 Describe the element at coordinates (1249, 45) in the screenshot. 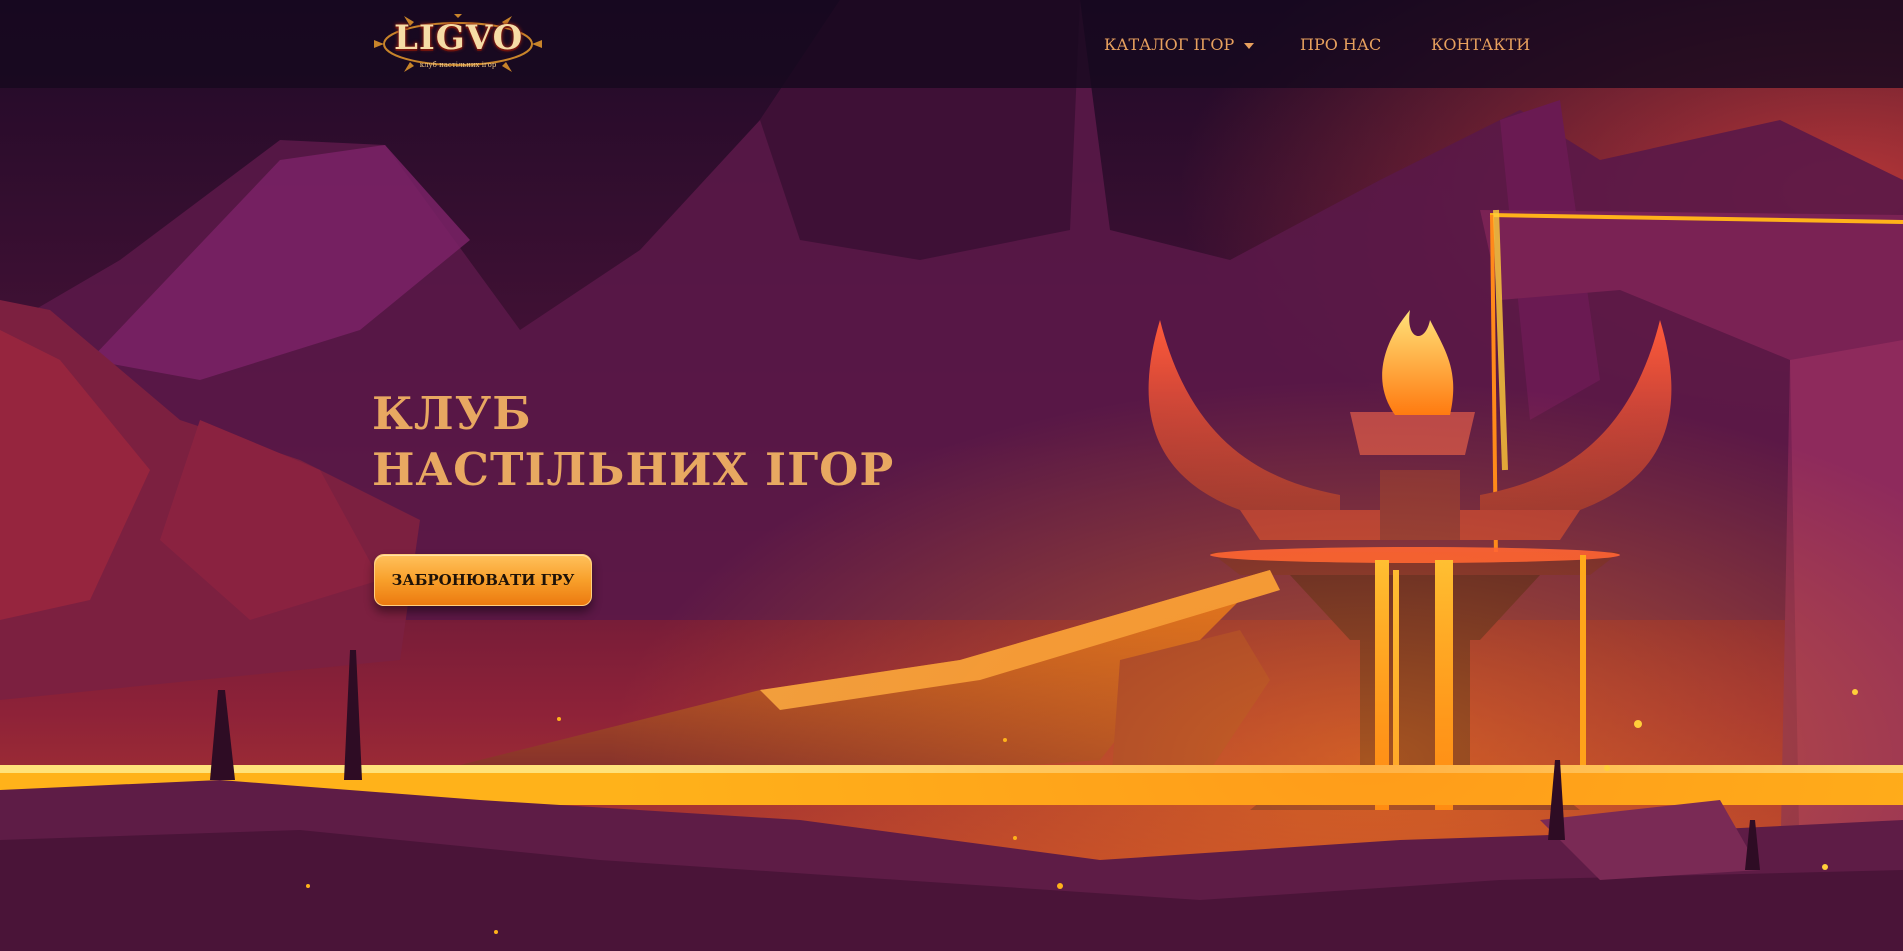

I see `chevron-down-icon` at that location.